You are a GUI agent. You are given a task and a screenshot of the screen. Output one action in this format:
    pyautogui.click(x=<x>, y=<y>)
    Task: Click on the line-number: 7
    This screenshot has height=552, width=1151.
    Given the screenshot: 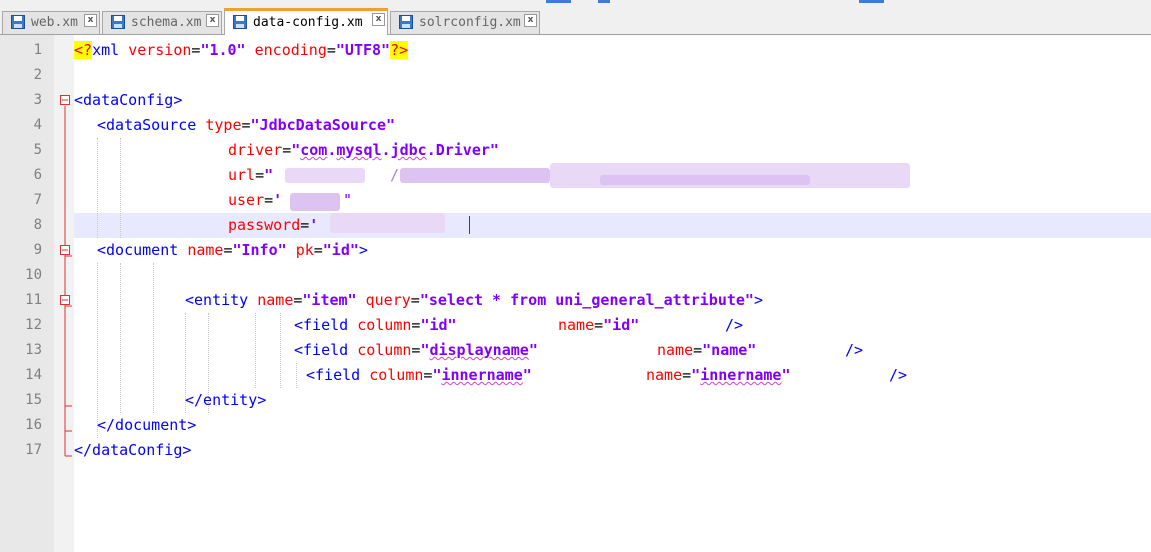 What is the action you would take?
    pyautogui.click(x=37, y=200)
    